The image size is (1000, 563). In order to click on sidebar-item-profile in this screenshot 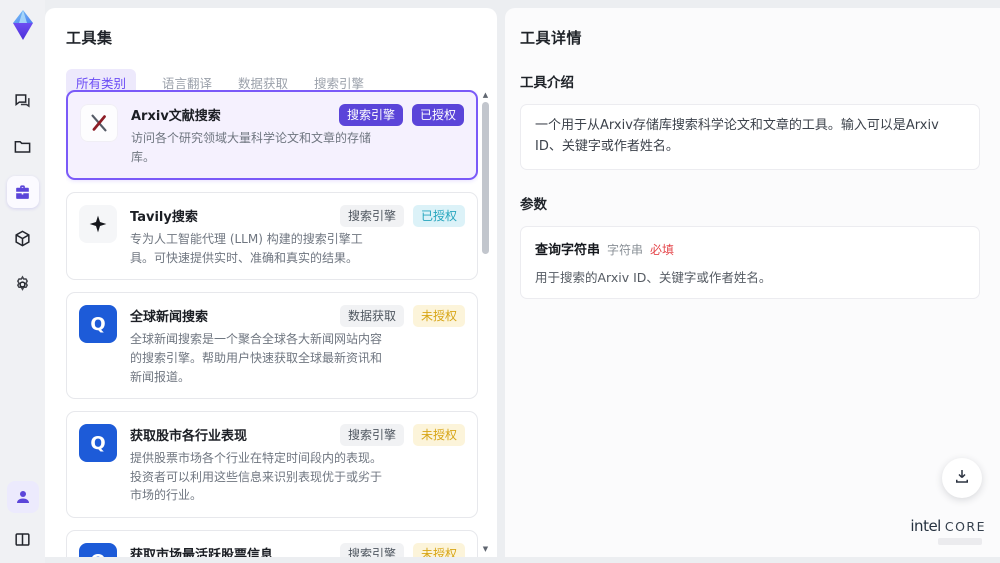, I will do `click(22, 497)`.